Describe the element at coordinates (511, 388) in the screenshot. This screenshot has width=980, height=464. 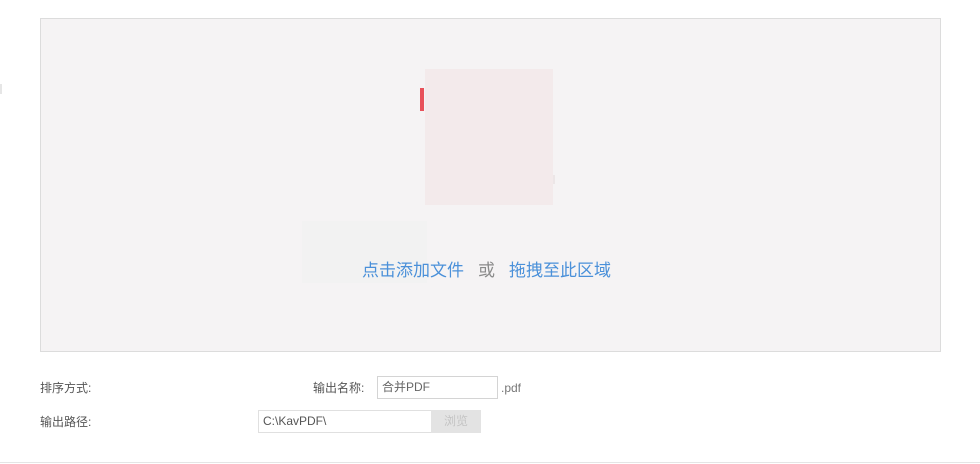
I see `output-name-suffix: .pdf` at that location.